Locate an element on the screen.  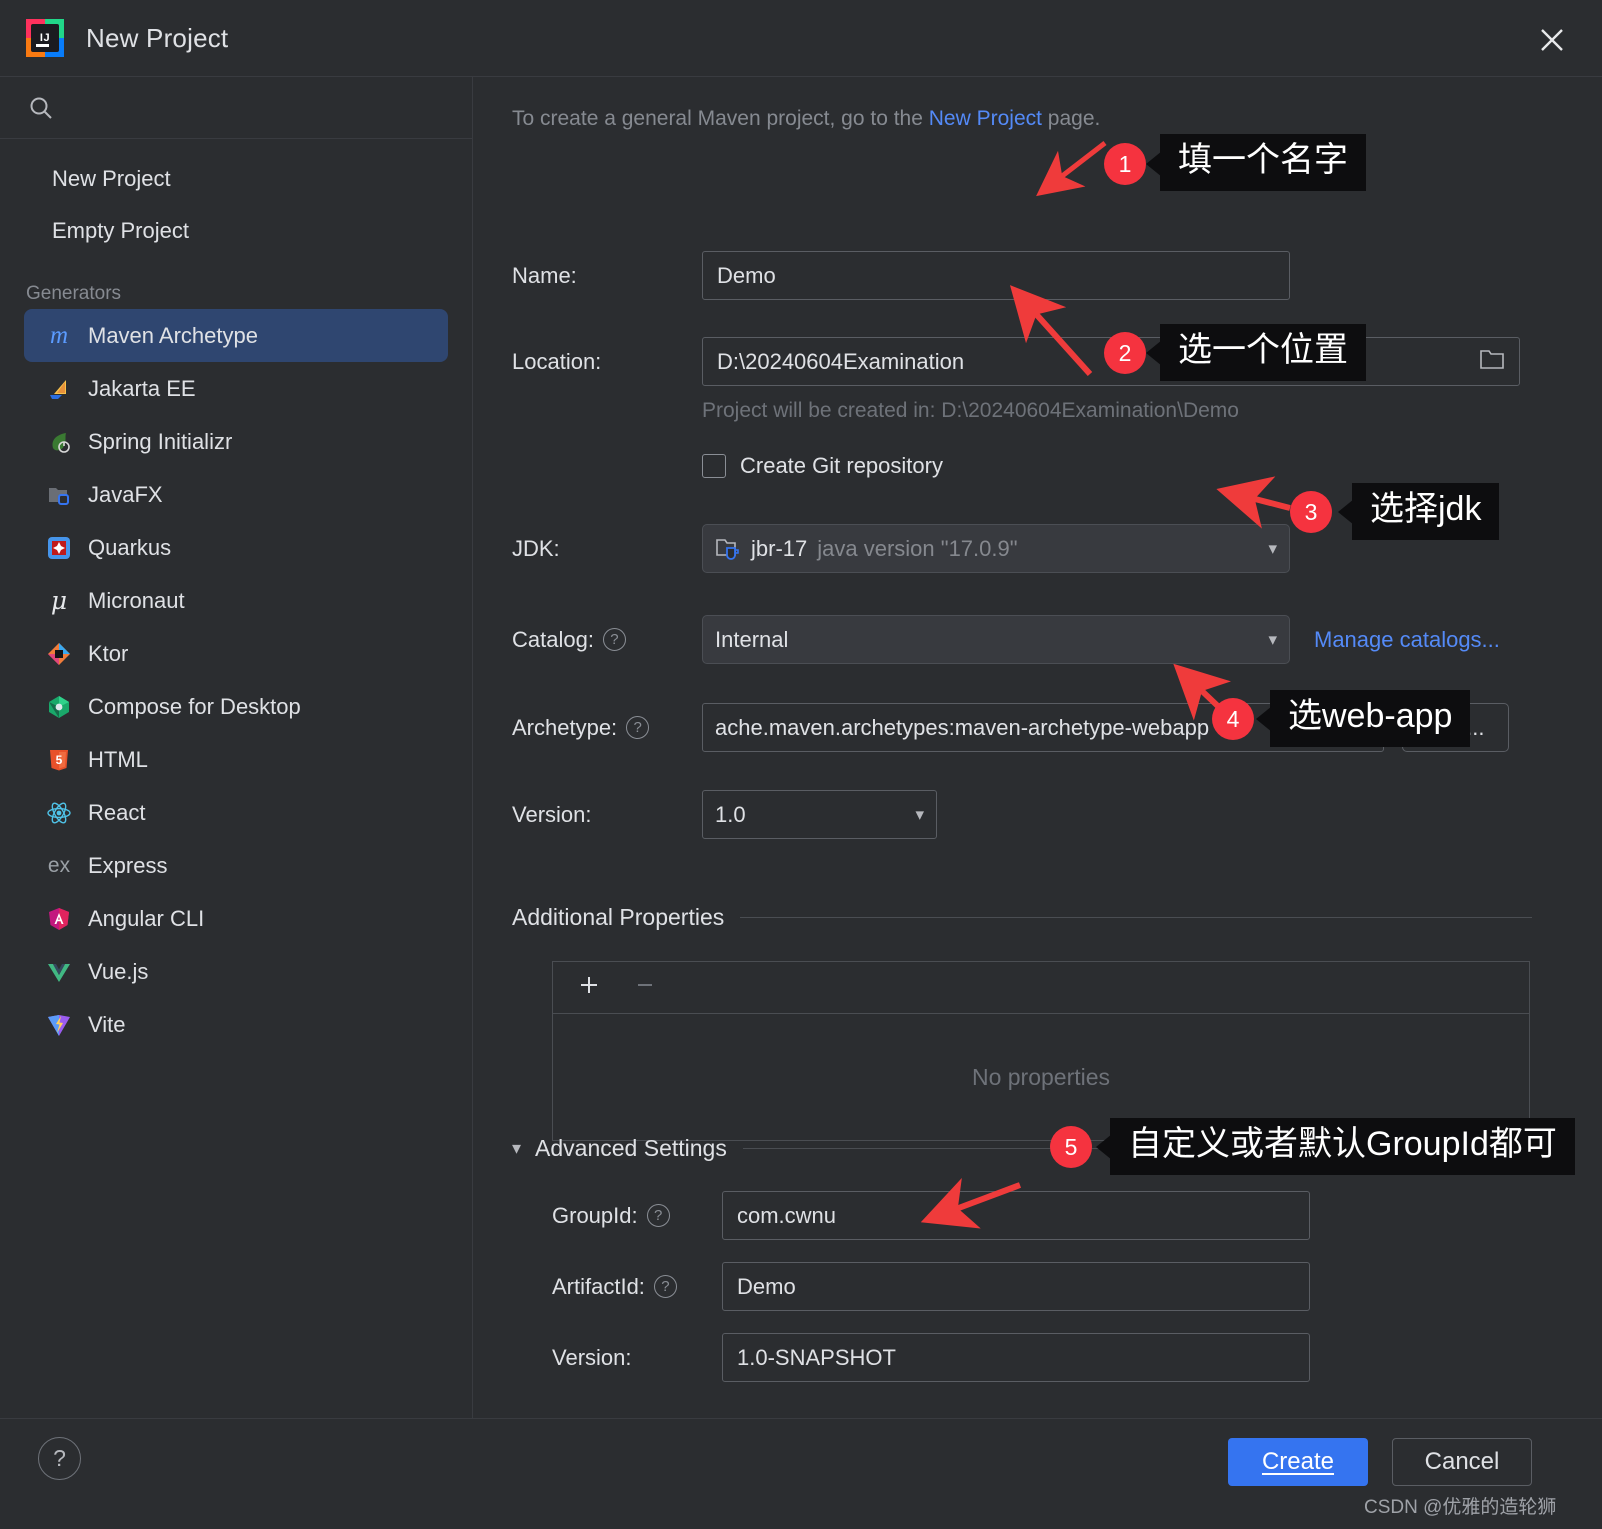
jdk-dropdown: jbr-17 java version "17.0.9" ▾ is located at coordinates (996, 548).